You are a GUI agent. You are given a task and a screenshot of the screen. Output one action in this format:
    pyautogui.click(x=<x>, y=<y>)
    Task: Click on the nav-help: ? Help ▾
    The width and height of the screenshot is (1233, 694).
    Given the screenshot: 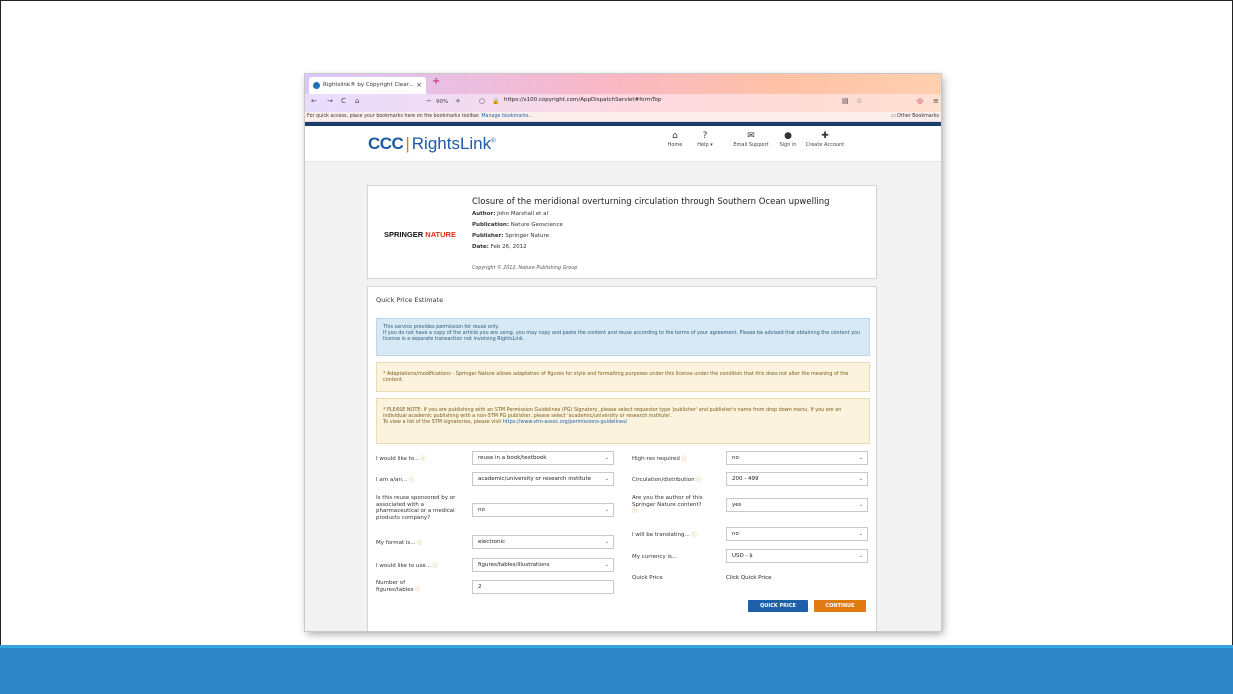 What is the action you would take?
    pyautogui.click(x=705, y=139)
    